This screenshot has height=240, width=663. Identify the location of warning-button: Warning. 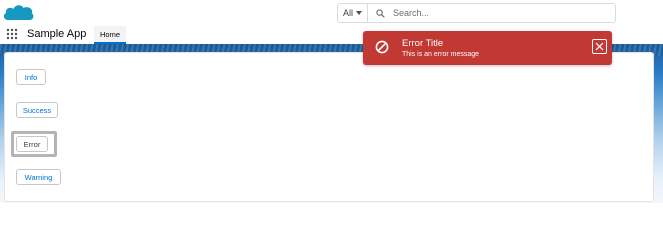
(38, 177).